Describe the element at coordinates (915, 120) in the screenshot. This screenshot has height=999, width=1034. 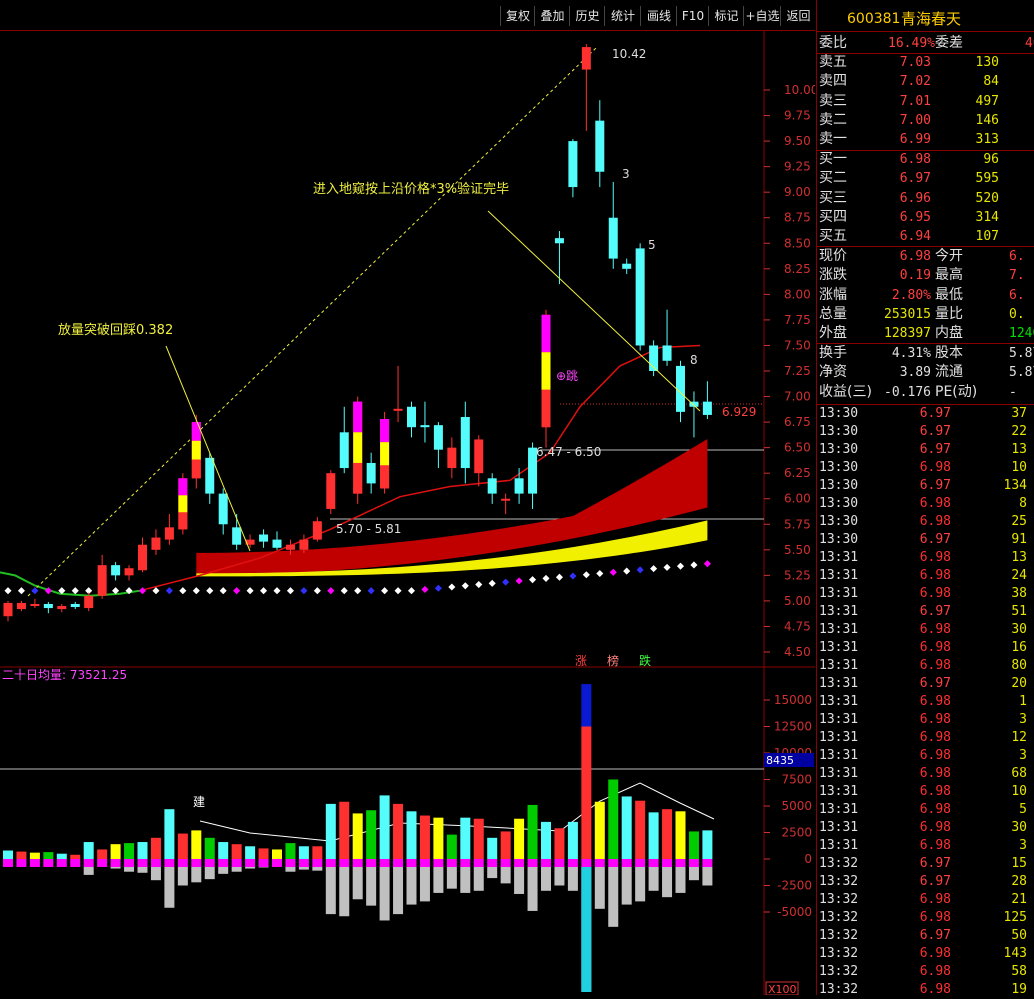
I see `sell-price: 7.00` at that location.